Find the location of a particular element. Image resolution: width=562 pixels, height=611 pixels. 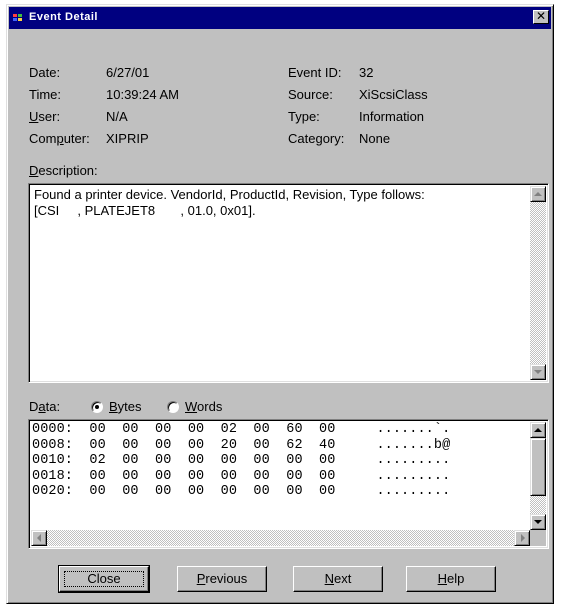

event-id-value: 32 is located at coordinates (366, 72).